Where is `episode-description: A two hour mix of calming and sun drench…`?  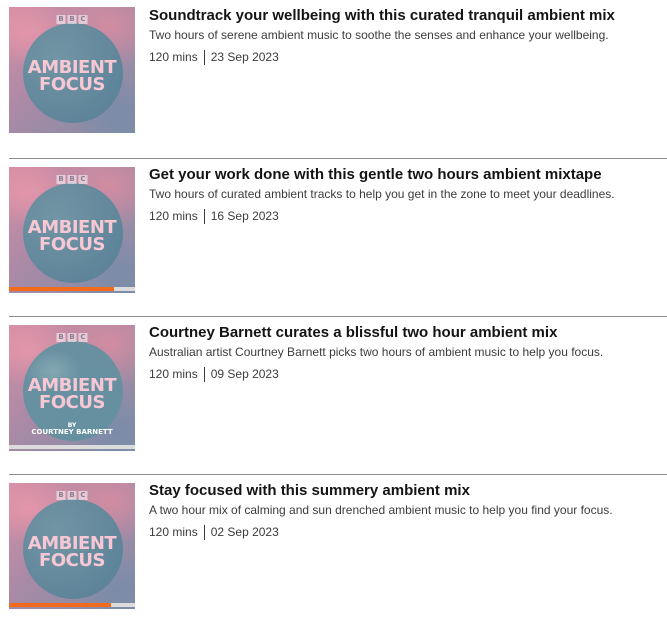
episode-description: A two hour mix of calming and sun drench… is located at coordinates (381, 510).